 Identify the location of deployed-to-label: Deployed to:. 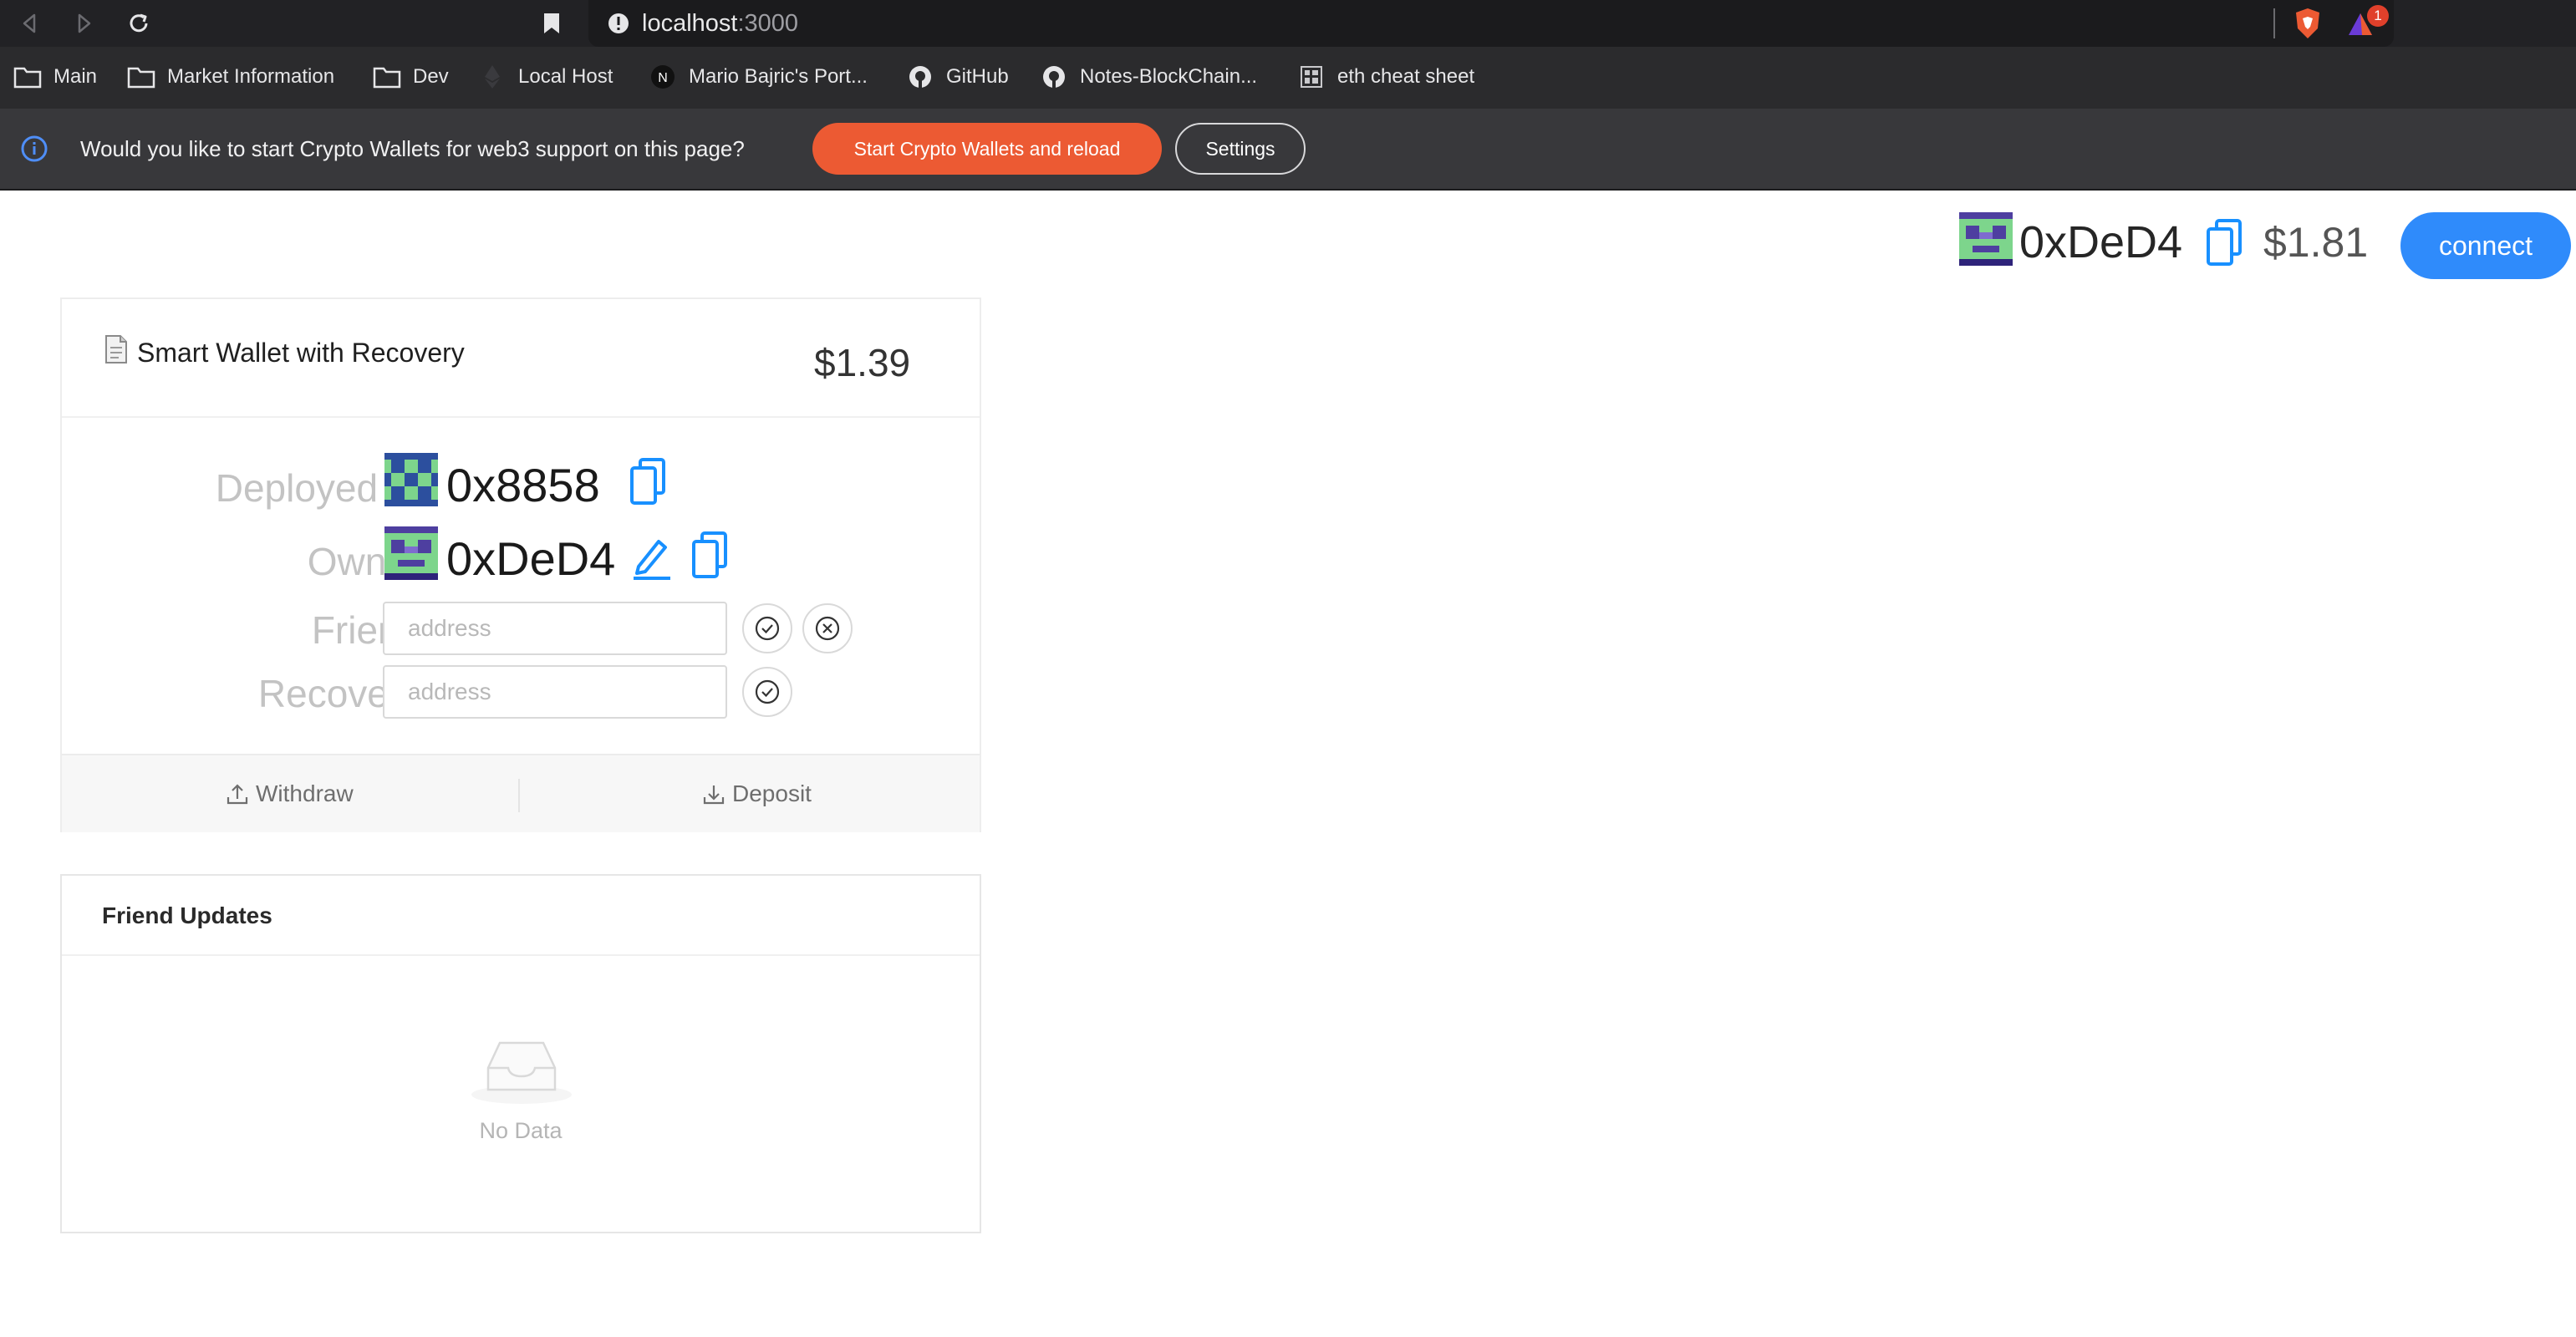
(323, 488).